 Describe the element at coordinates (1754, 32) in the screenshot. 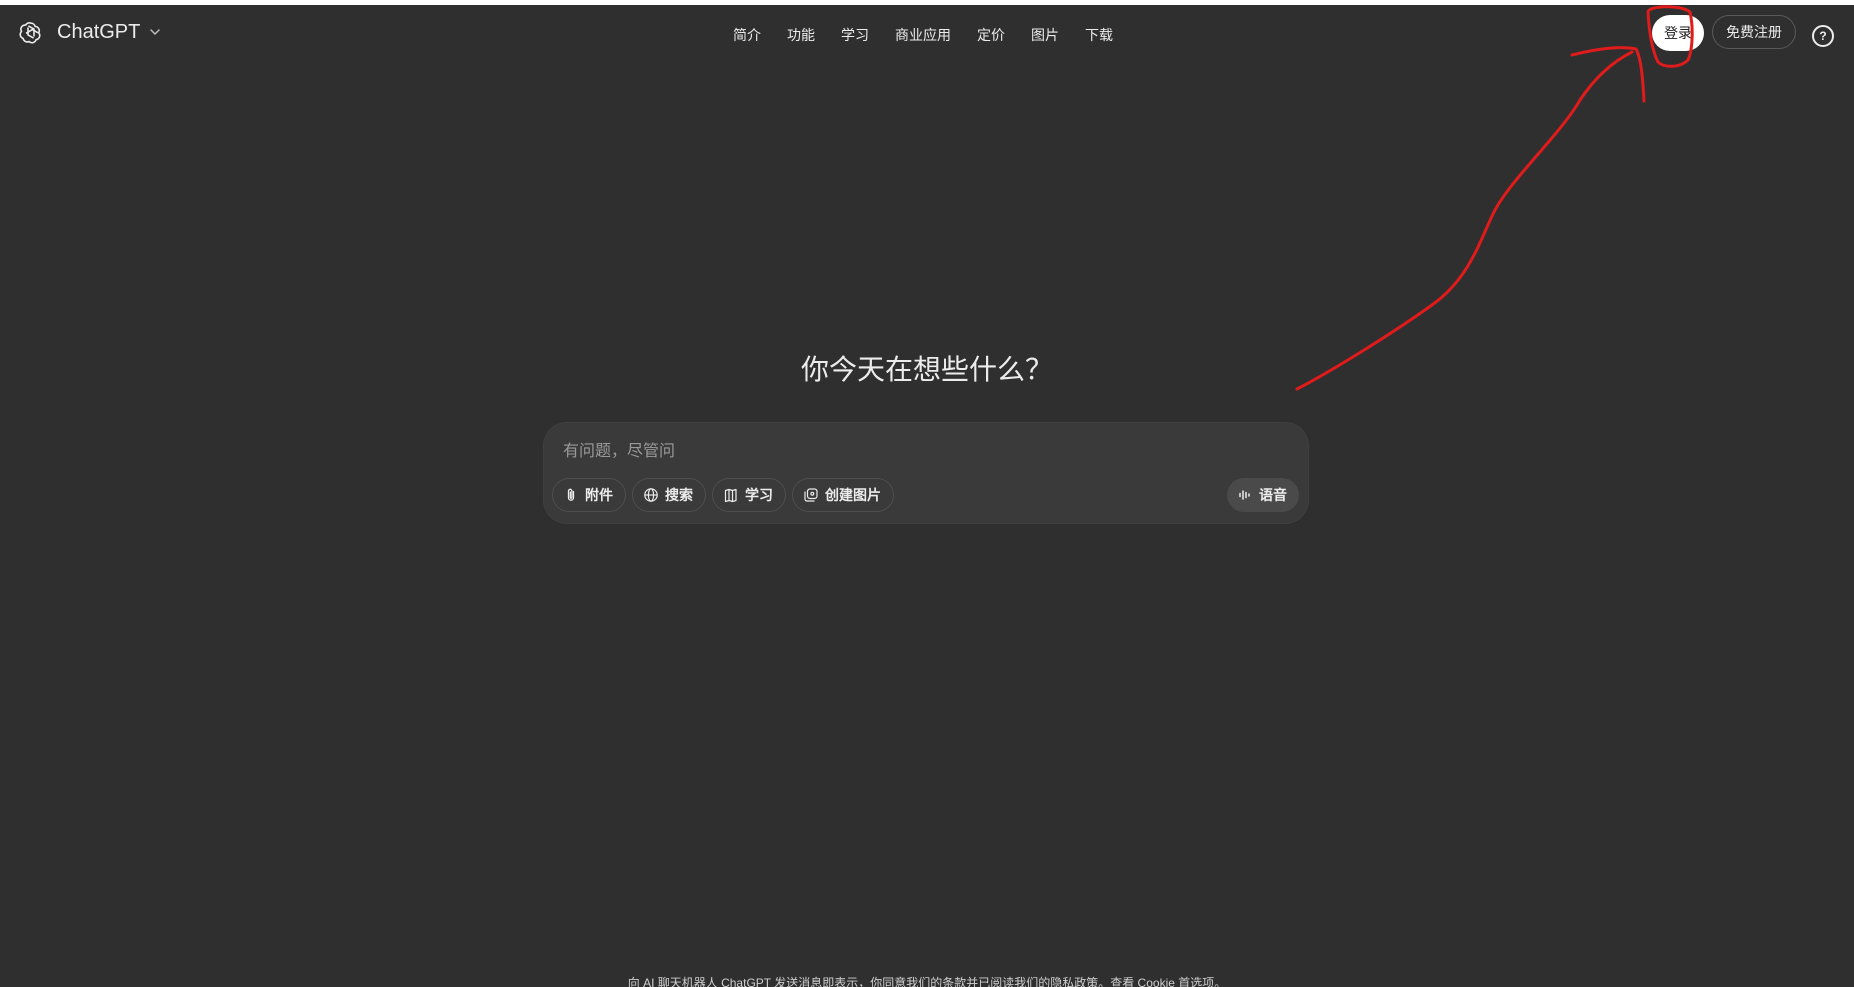

I see `signup-button: 免费注册` at that location.